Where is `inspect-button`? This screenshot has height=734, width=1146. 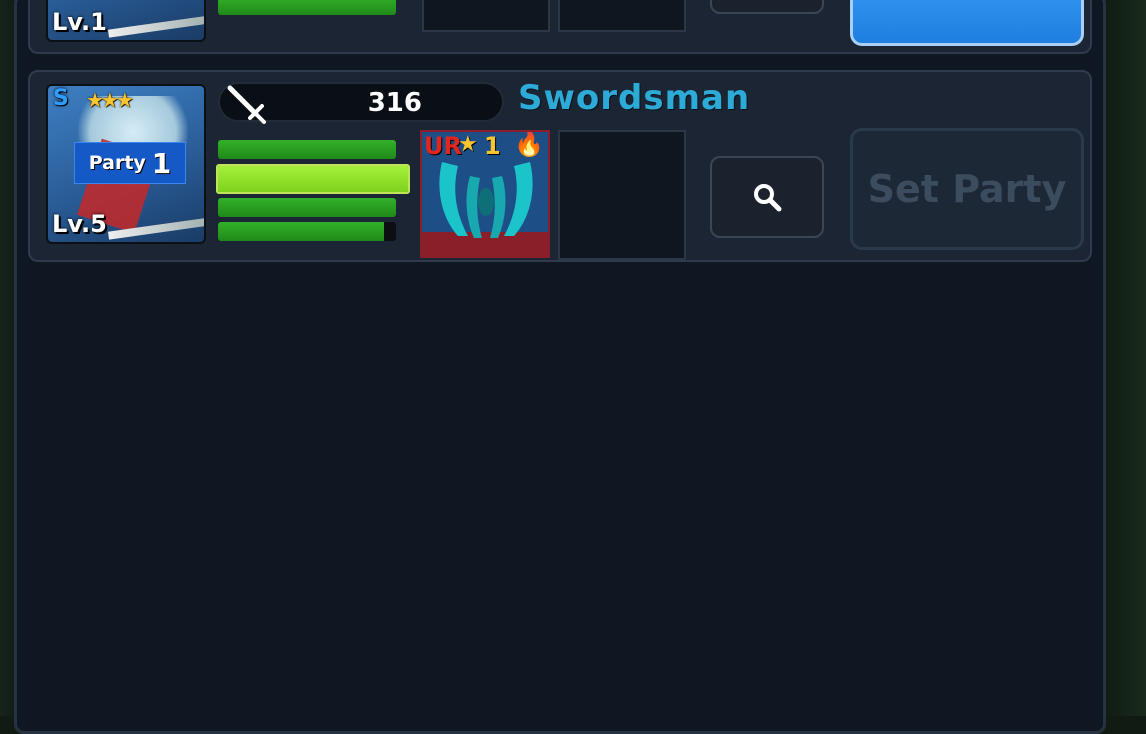 inspect-button is located at coordinates (767, 197).